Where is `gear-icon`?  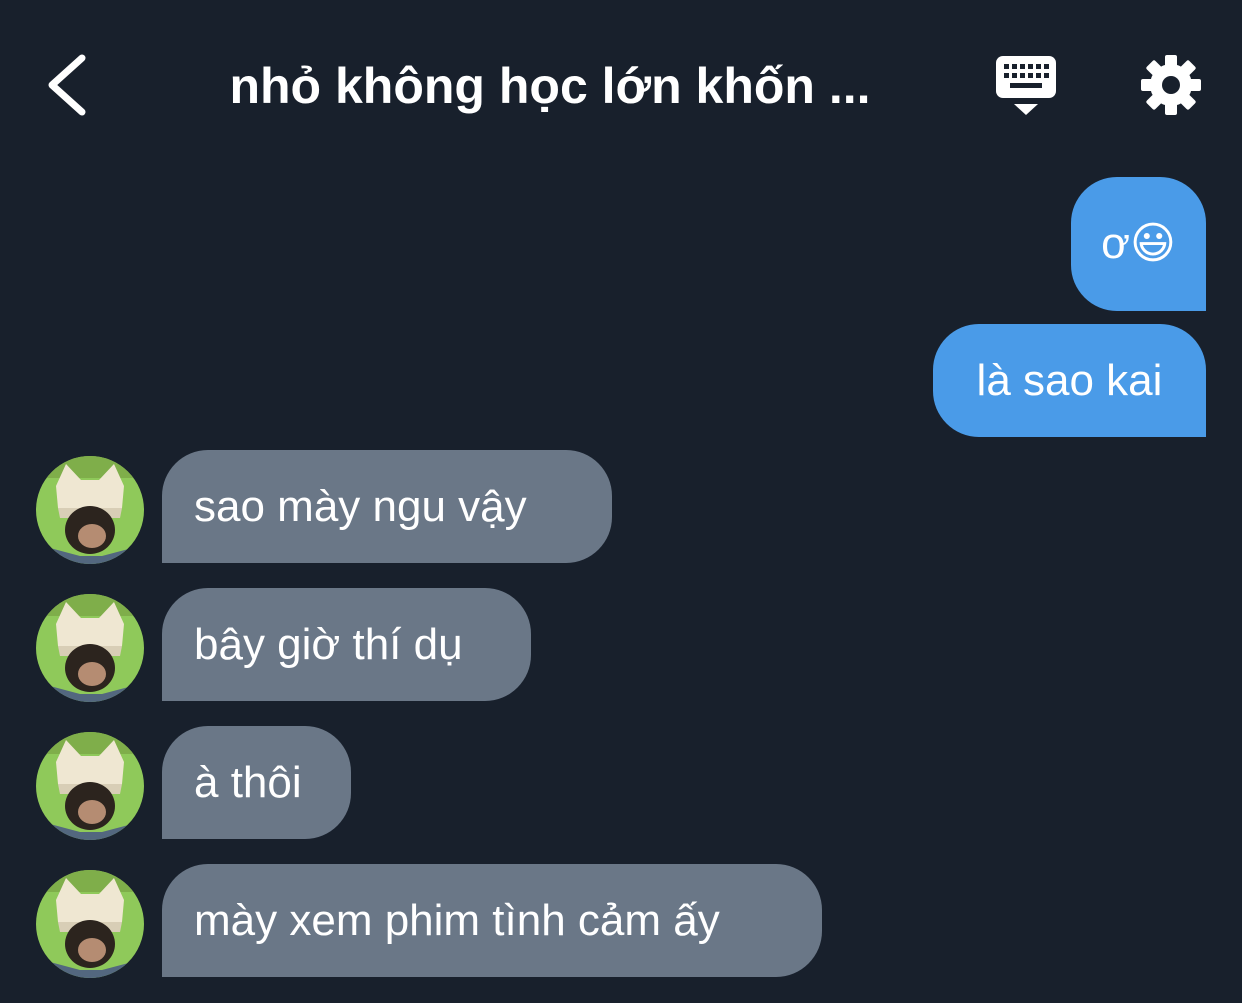
gear-icon is located at coordinates (1171, 85).